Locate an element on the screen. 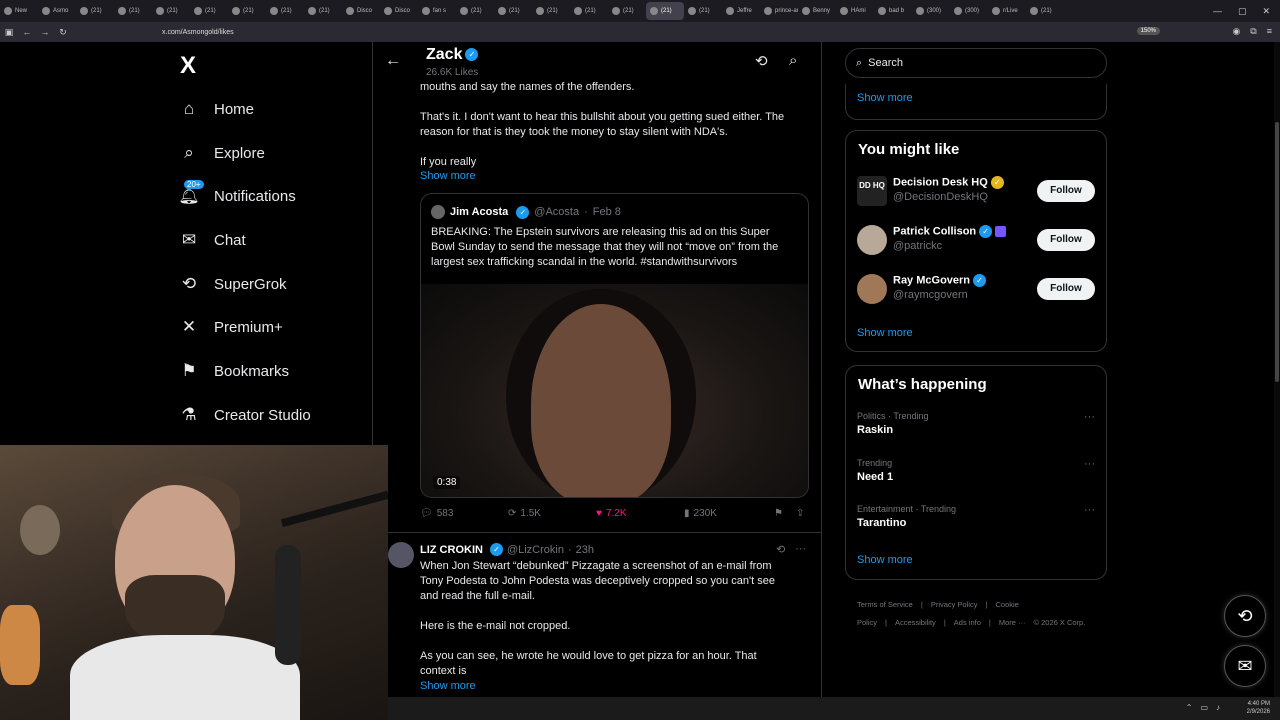  share-button: ⇪ is located at coordinates (800, 513).